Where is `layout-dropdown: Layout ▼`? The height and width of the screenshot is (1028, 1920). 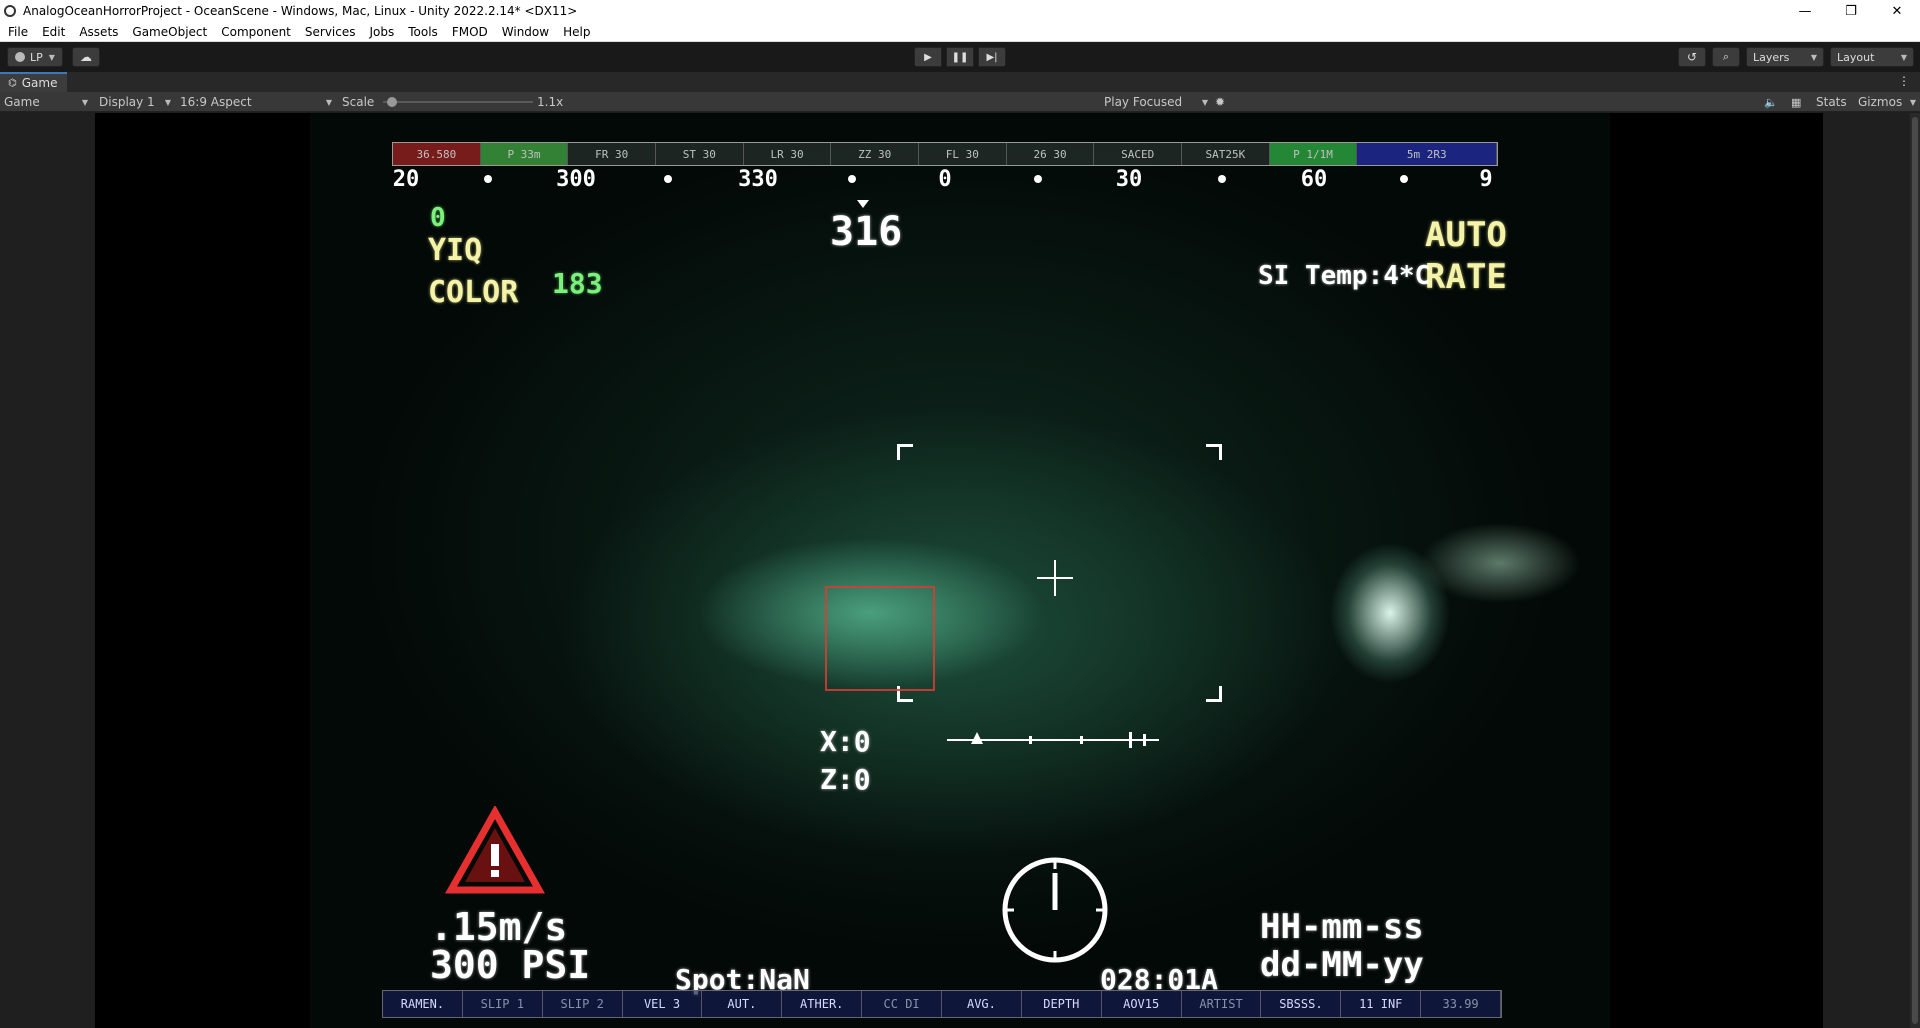
layout-dropdown: Layout ▼ is located at coordinates (1872, 57).